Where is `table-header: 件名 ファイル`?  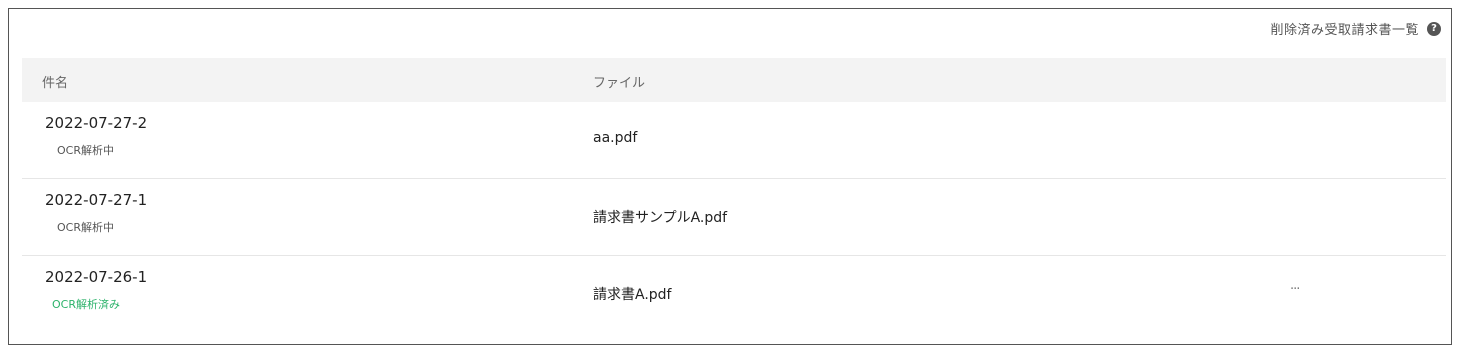 table-header: 件名 ファイル is located at coordinates (734, 80).